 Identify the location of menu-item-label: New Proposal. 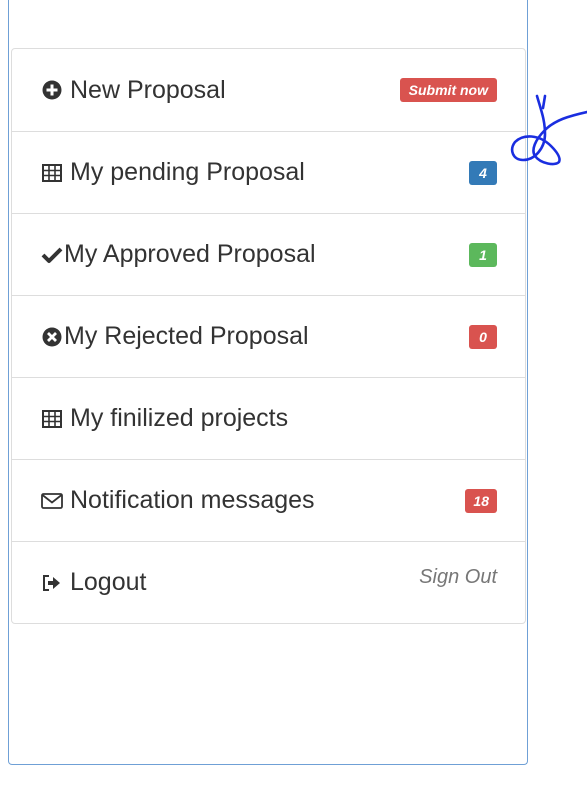
(148, 89).